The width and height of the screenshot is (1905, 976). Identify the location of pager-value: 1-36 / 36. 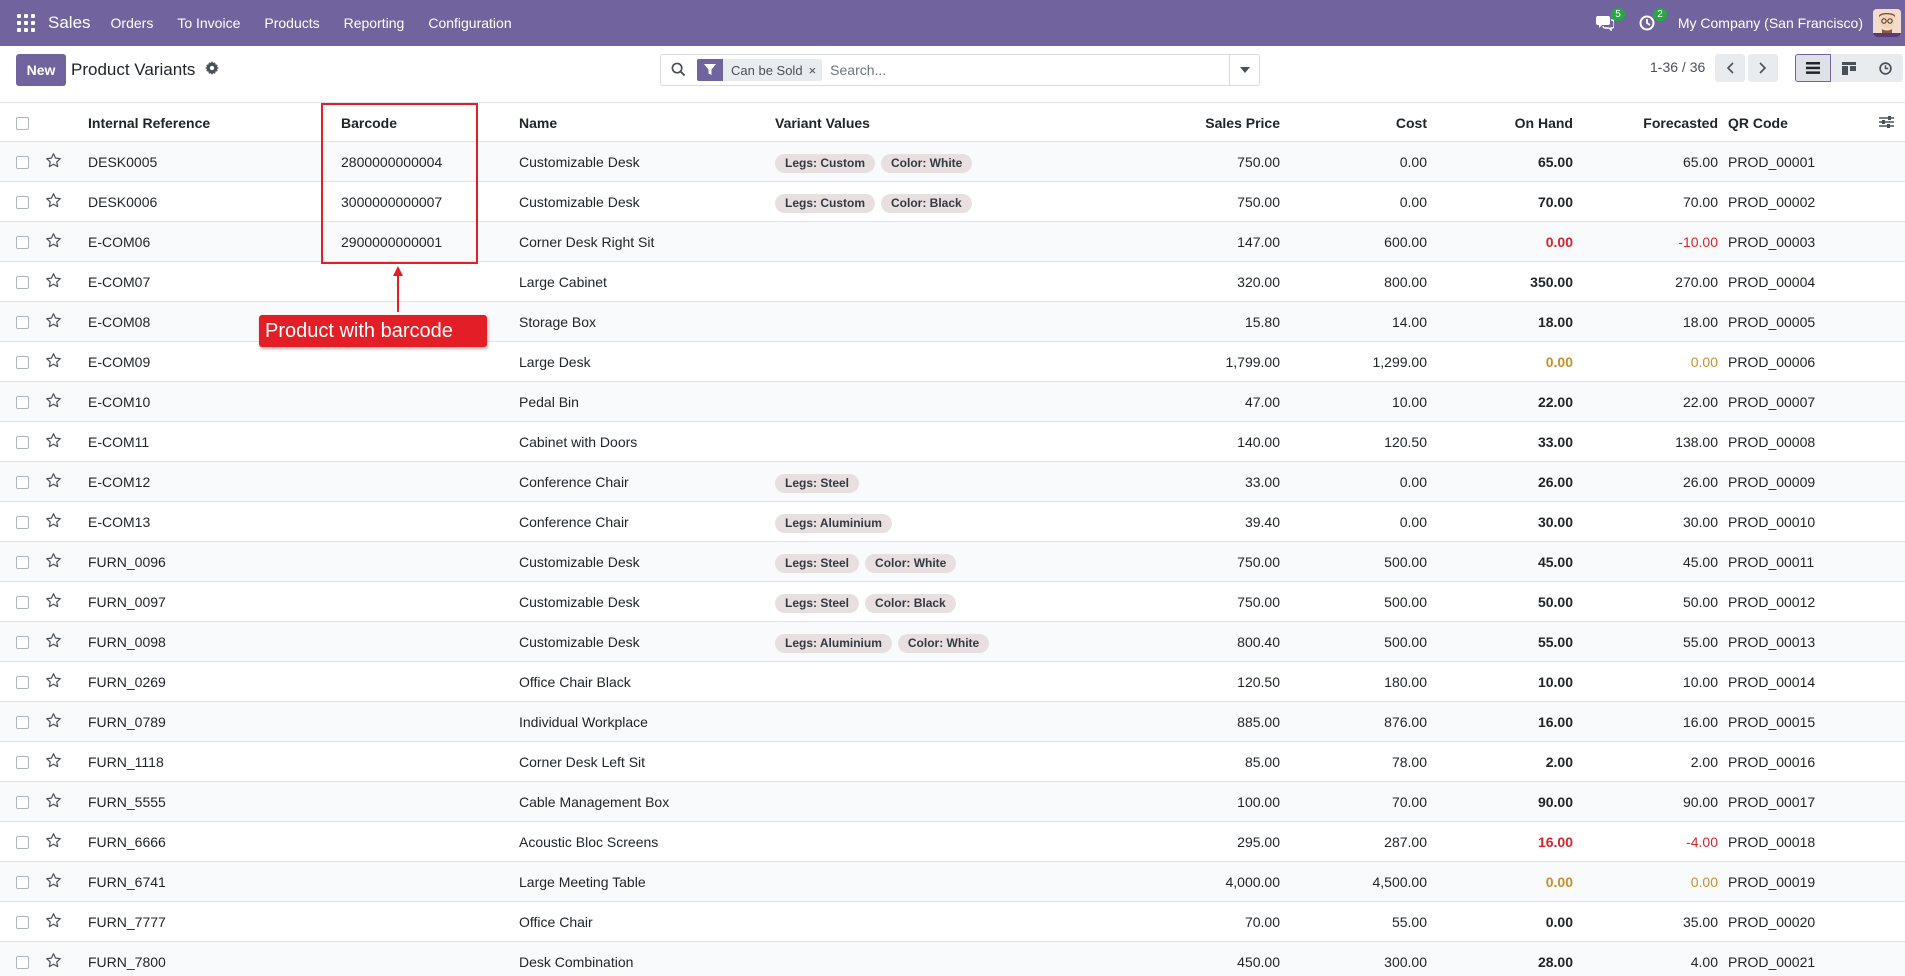
(1677, 67).